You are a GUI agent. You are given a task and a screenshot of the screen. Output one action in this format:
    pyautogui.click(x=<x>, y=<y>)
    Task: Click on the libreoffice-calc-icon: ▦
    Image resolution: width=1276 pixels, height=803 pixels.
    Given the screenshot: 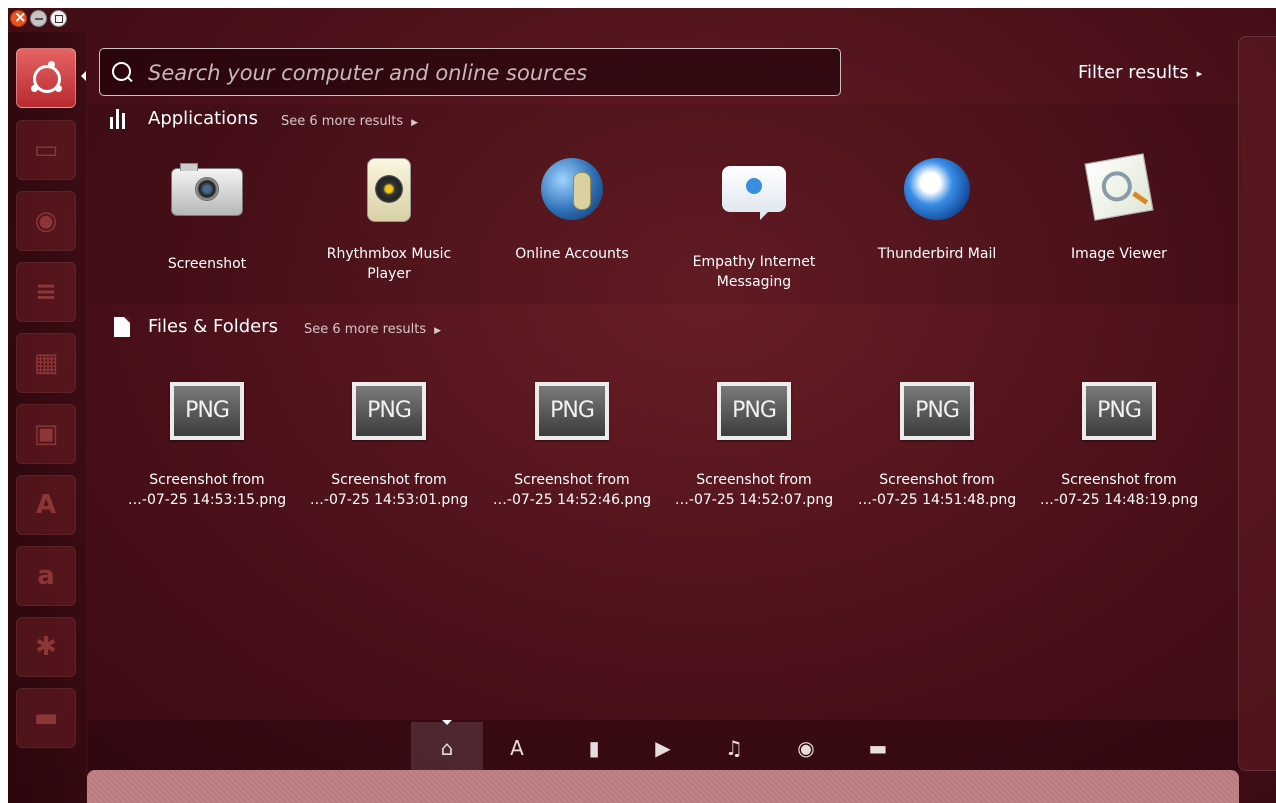 What is the action you would take?
    pyautogui.click(x=46, y=363)
    